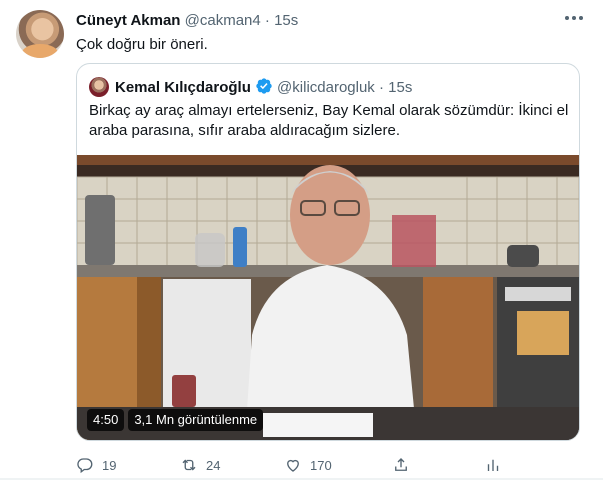 The width and height of the screenshot is (603, 480). Describe the element at coordinates (96, 465) in the screenshot. I see `reply-button: 19` at that location.